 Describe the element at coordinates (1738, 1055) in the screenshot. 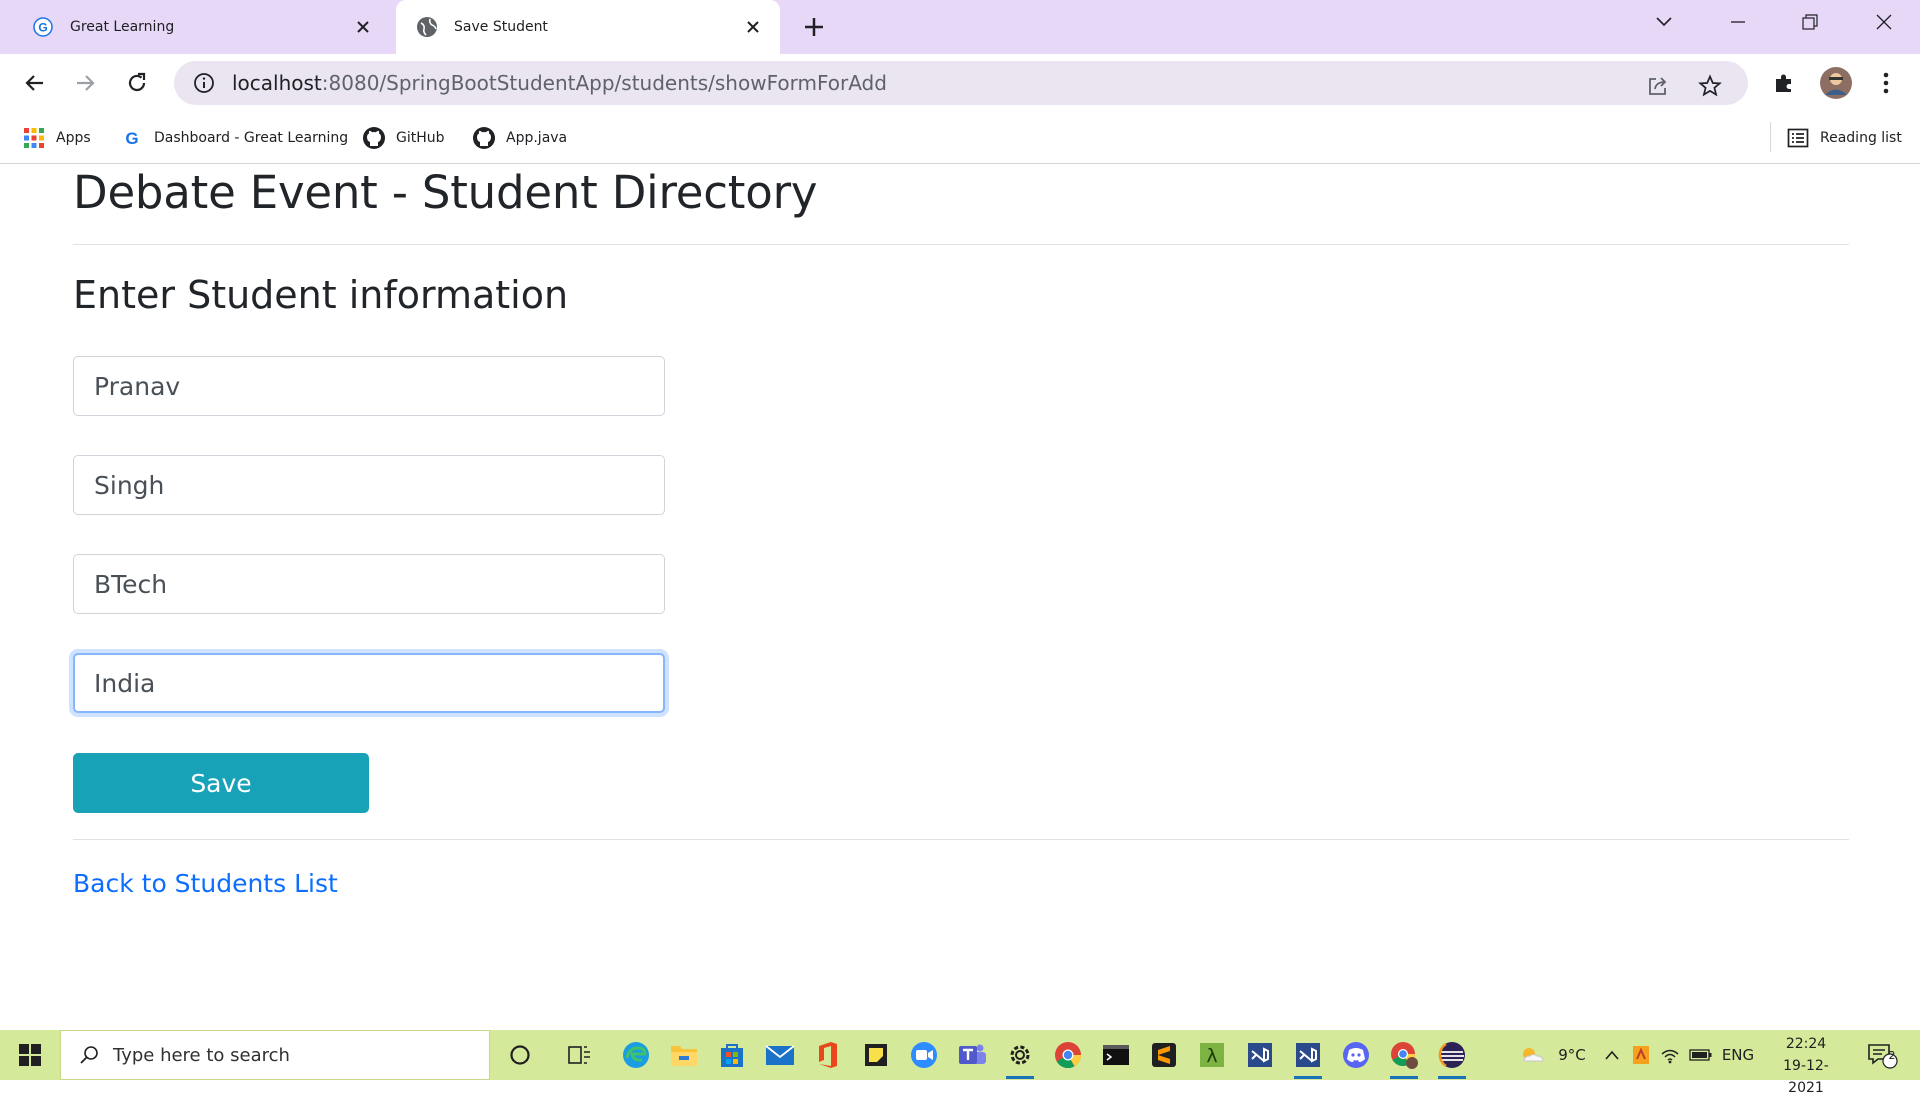

I see `language-indicator: ENG` at that location.